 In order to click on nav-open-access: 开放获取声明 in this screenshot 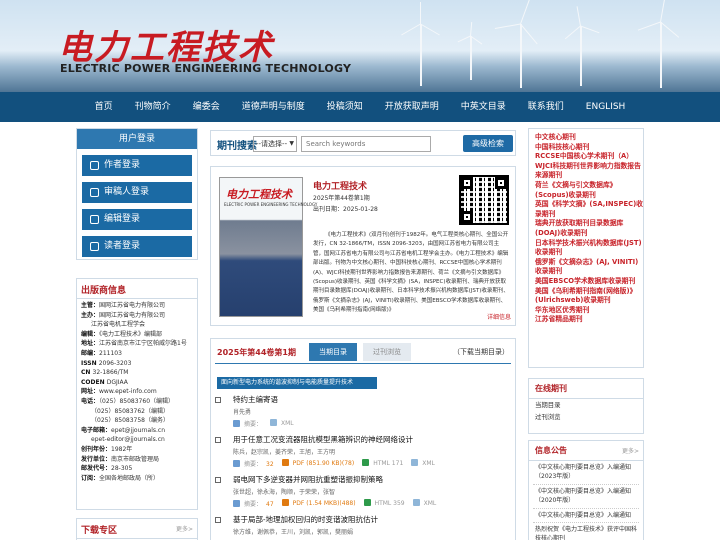, I will do `click(412, 107)`.